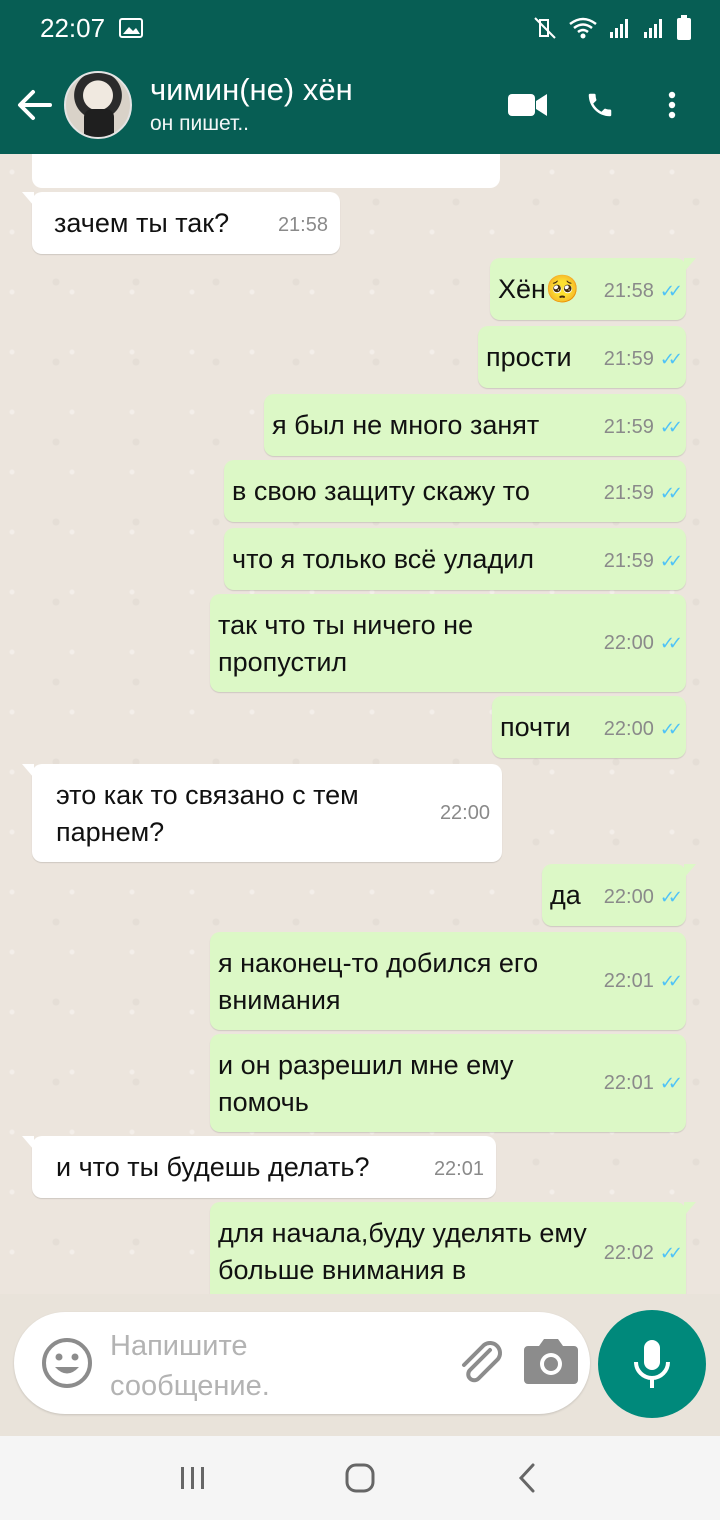 The width and height of the screenshot is (720, 1520). Describe the element at coordinates (142, 223) in the screenshot. I see `message-text: зачем ты так?` at that location.